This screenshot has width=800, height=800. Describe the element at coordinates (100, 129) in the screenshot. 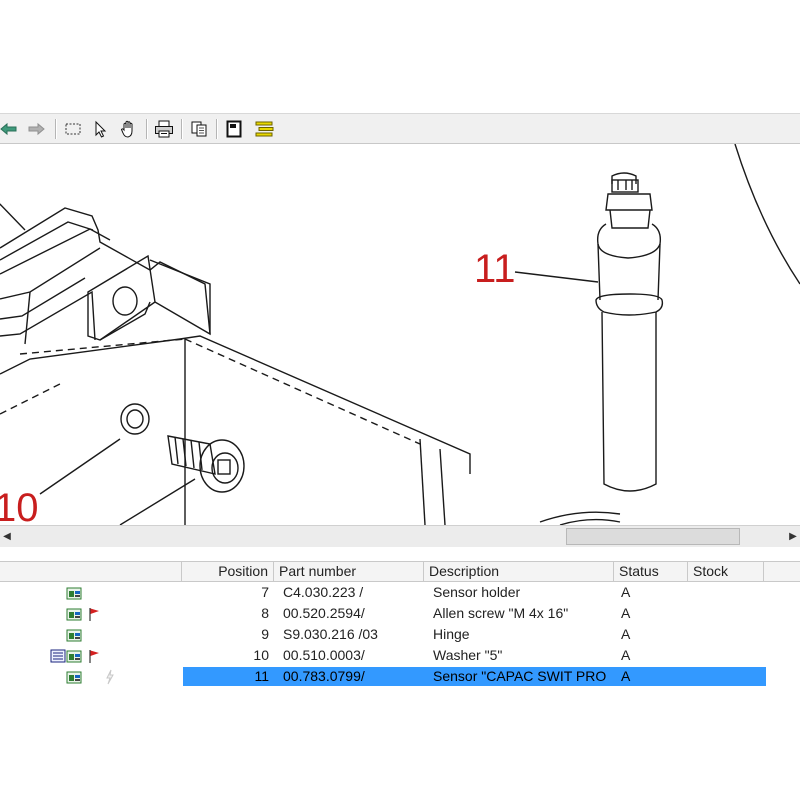

I see `pointer-icon` at that location.